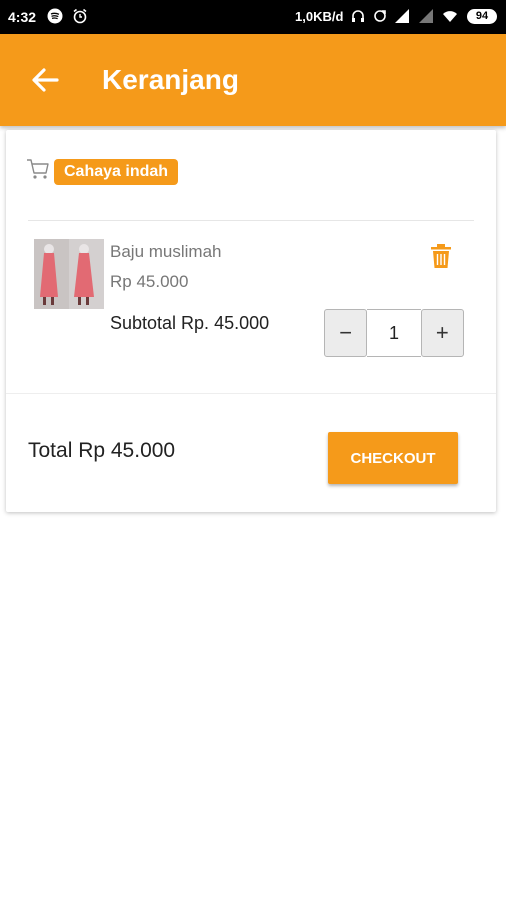  I want to click on app-bar: Keranjang, so click(253, 80).